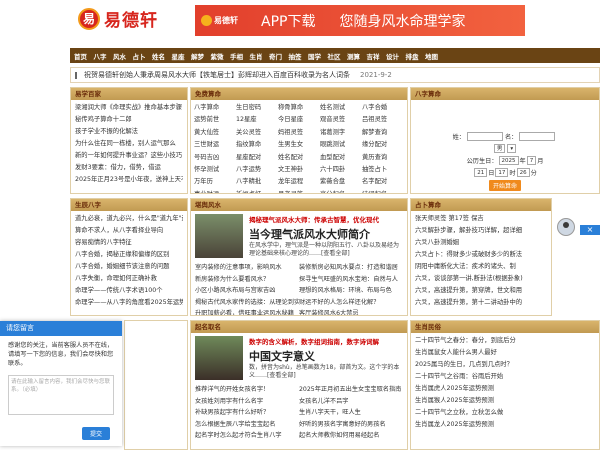 This screenshot has height=450, width=600. Describe the element at coordinates (247, 413) in the screenshot. I see `list-item: 补缺男孩起字有什么好听？` at that location.